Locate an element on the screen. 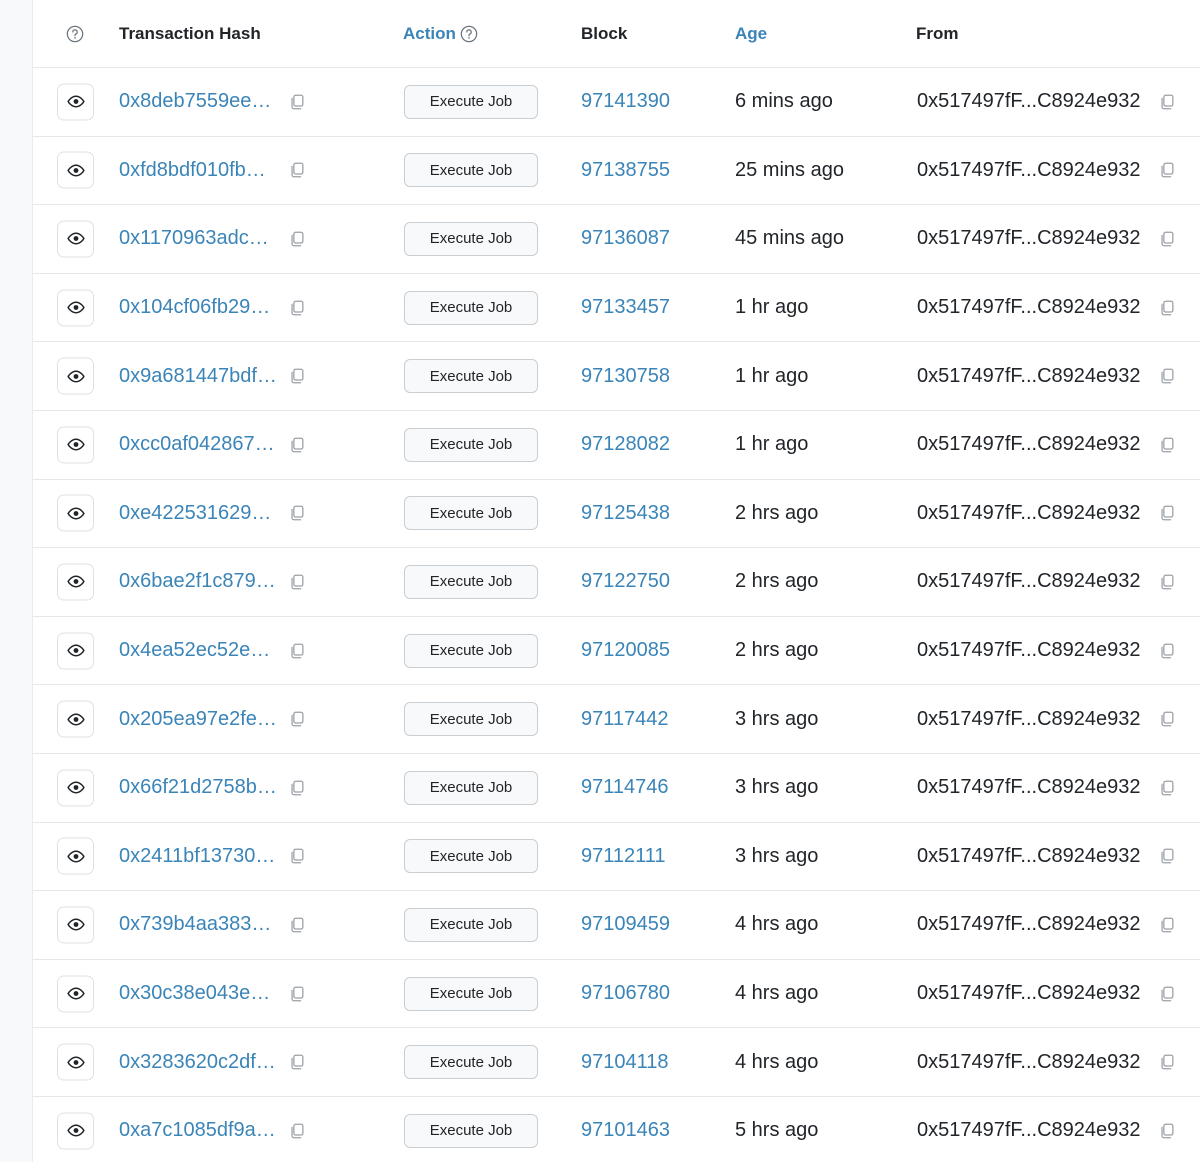  block-link: 97112111 is located at coordinates (623, 857).